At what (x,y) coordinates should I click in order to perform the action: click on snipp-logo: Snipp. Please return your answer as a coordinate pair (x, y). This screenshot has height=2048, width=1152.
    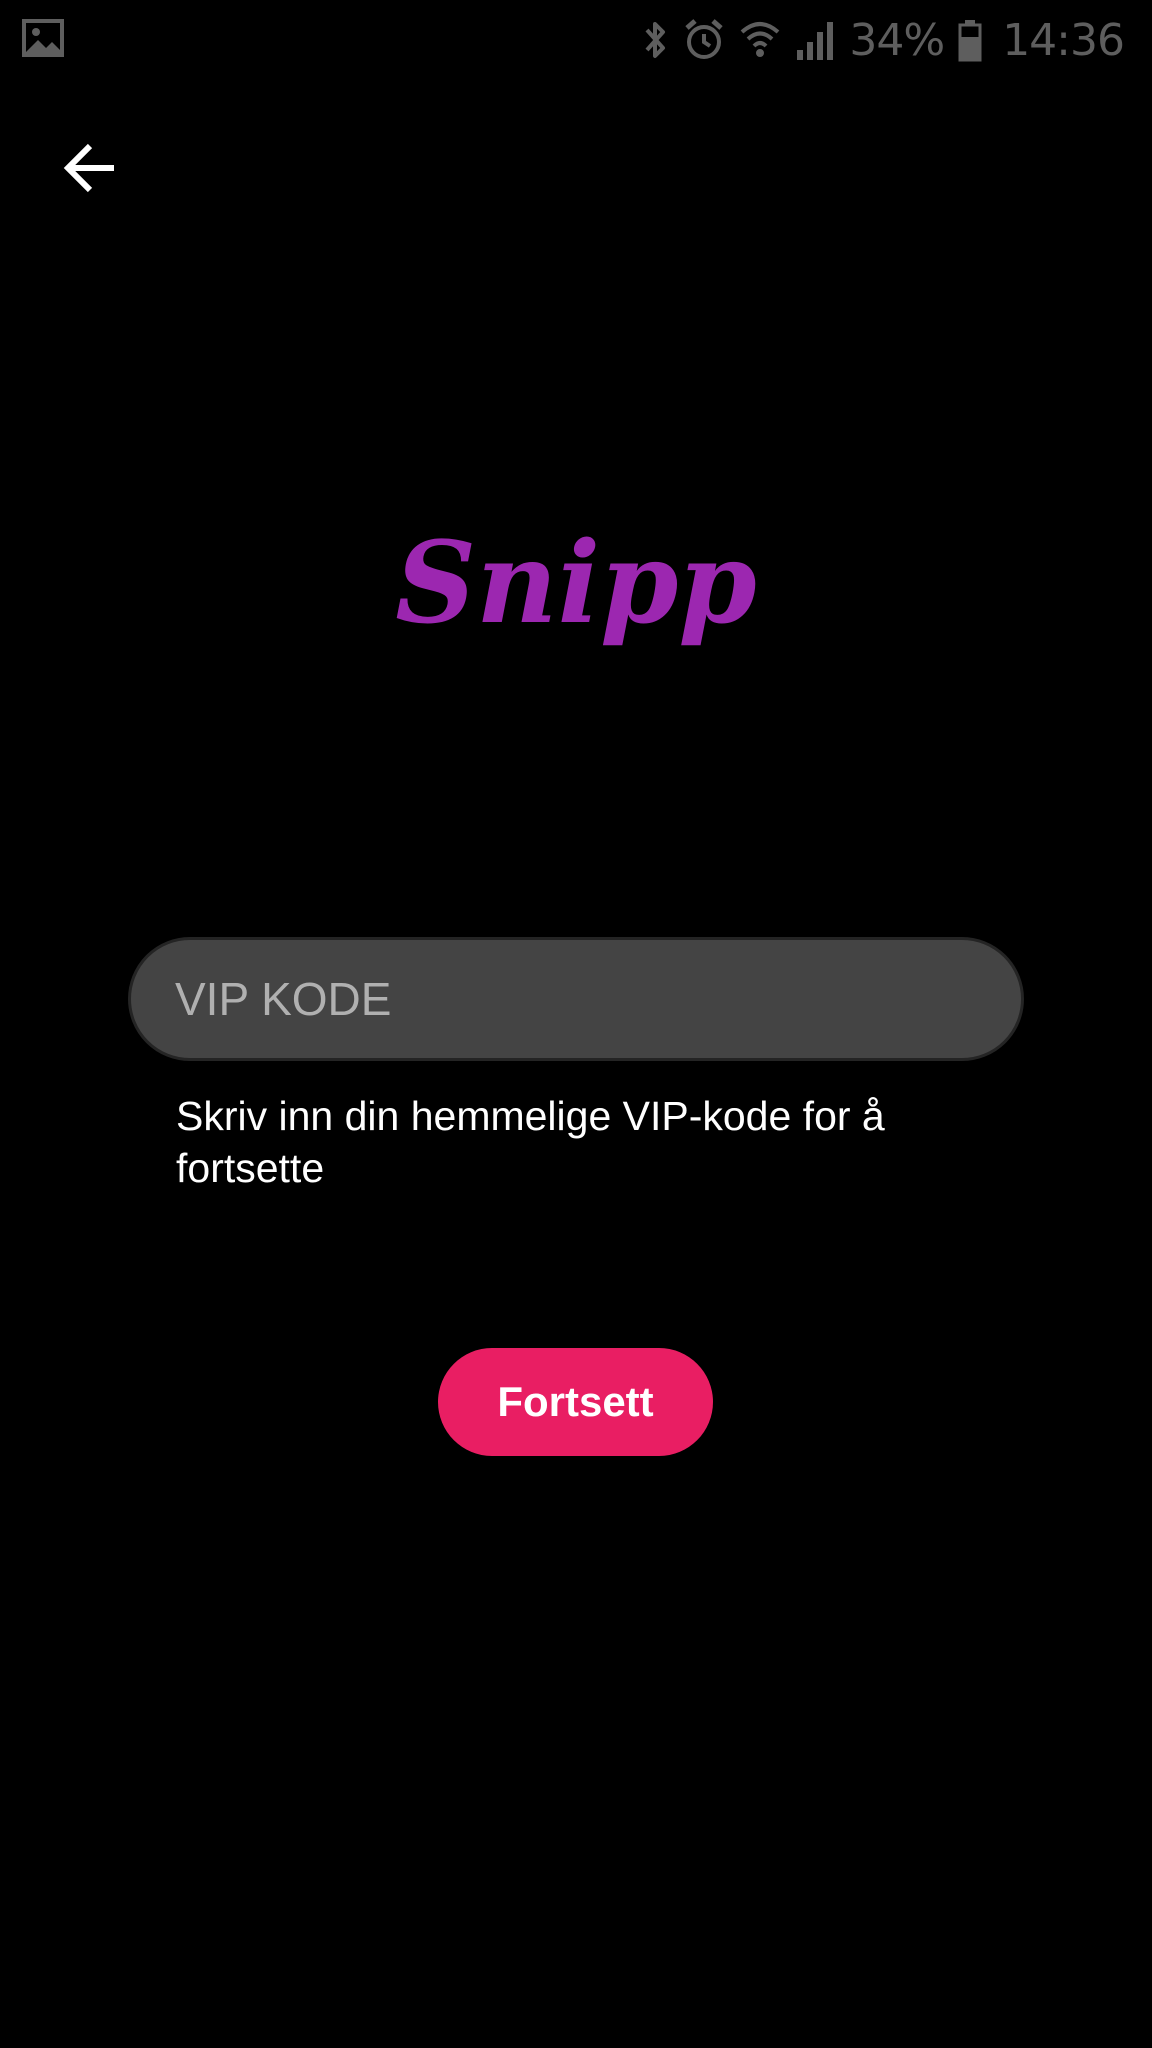
    Looking at the image, I should click on (576, 609).